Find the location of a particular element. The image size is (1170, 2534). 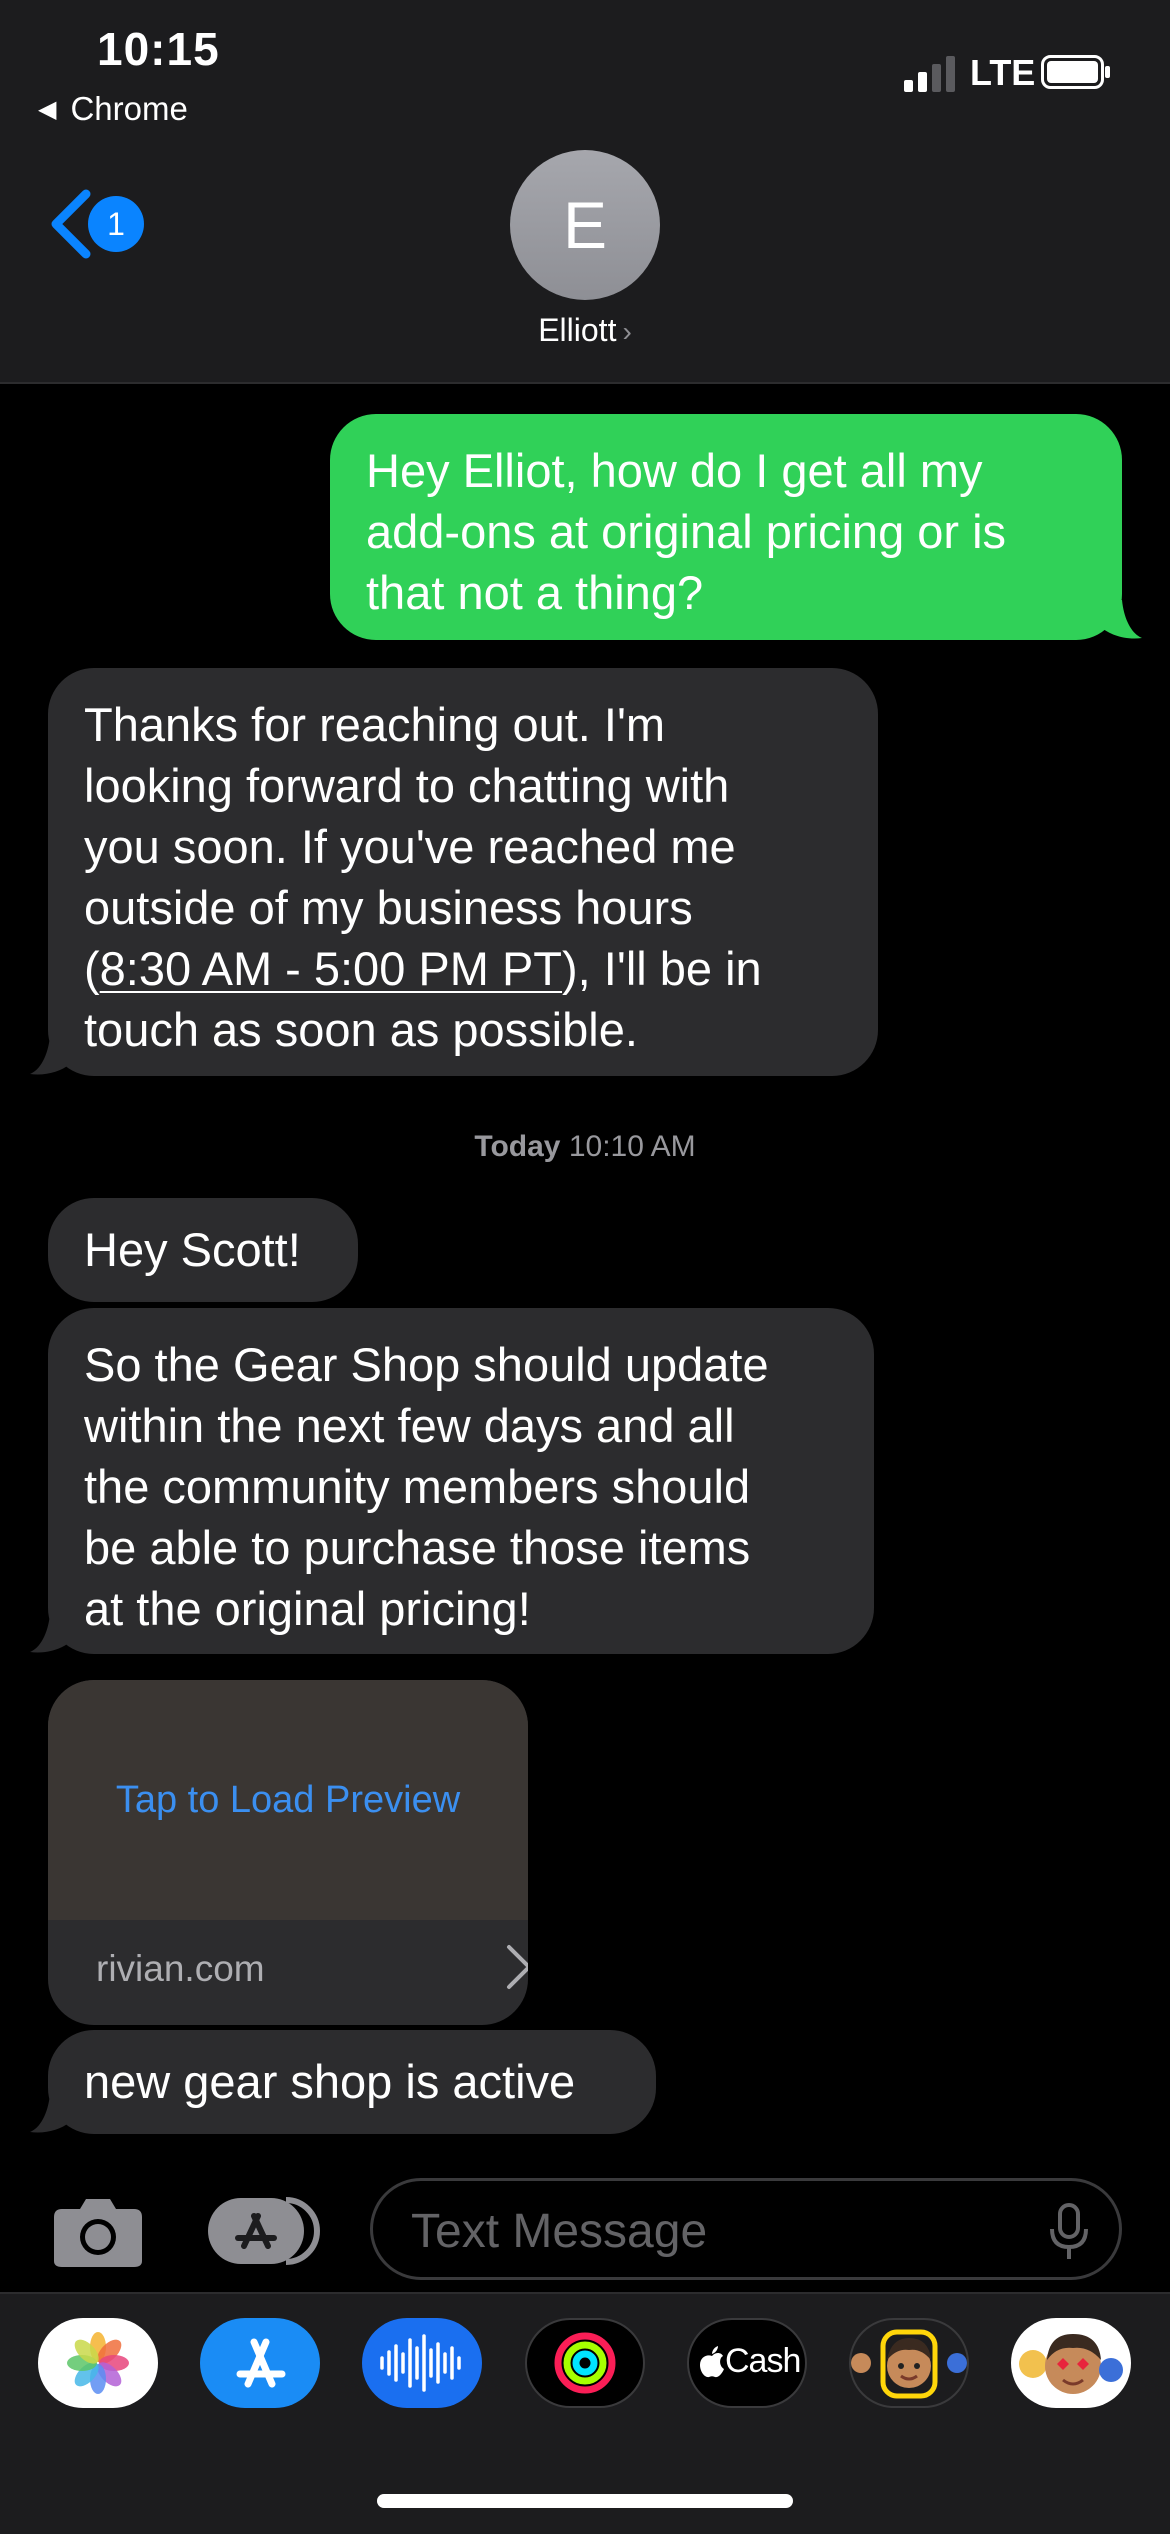

photos-app-button is located at coordinates (98, 2363).